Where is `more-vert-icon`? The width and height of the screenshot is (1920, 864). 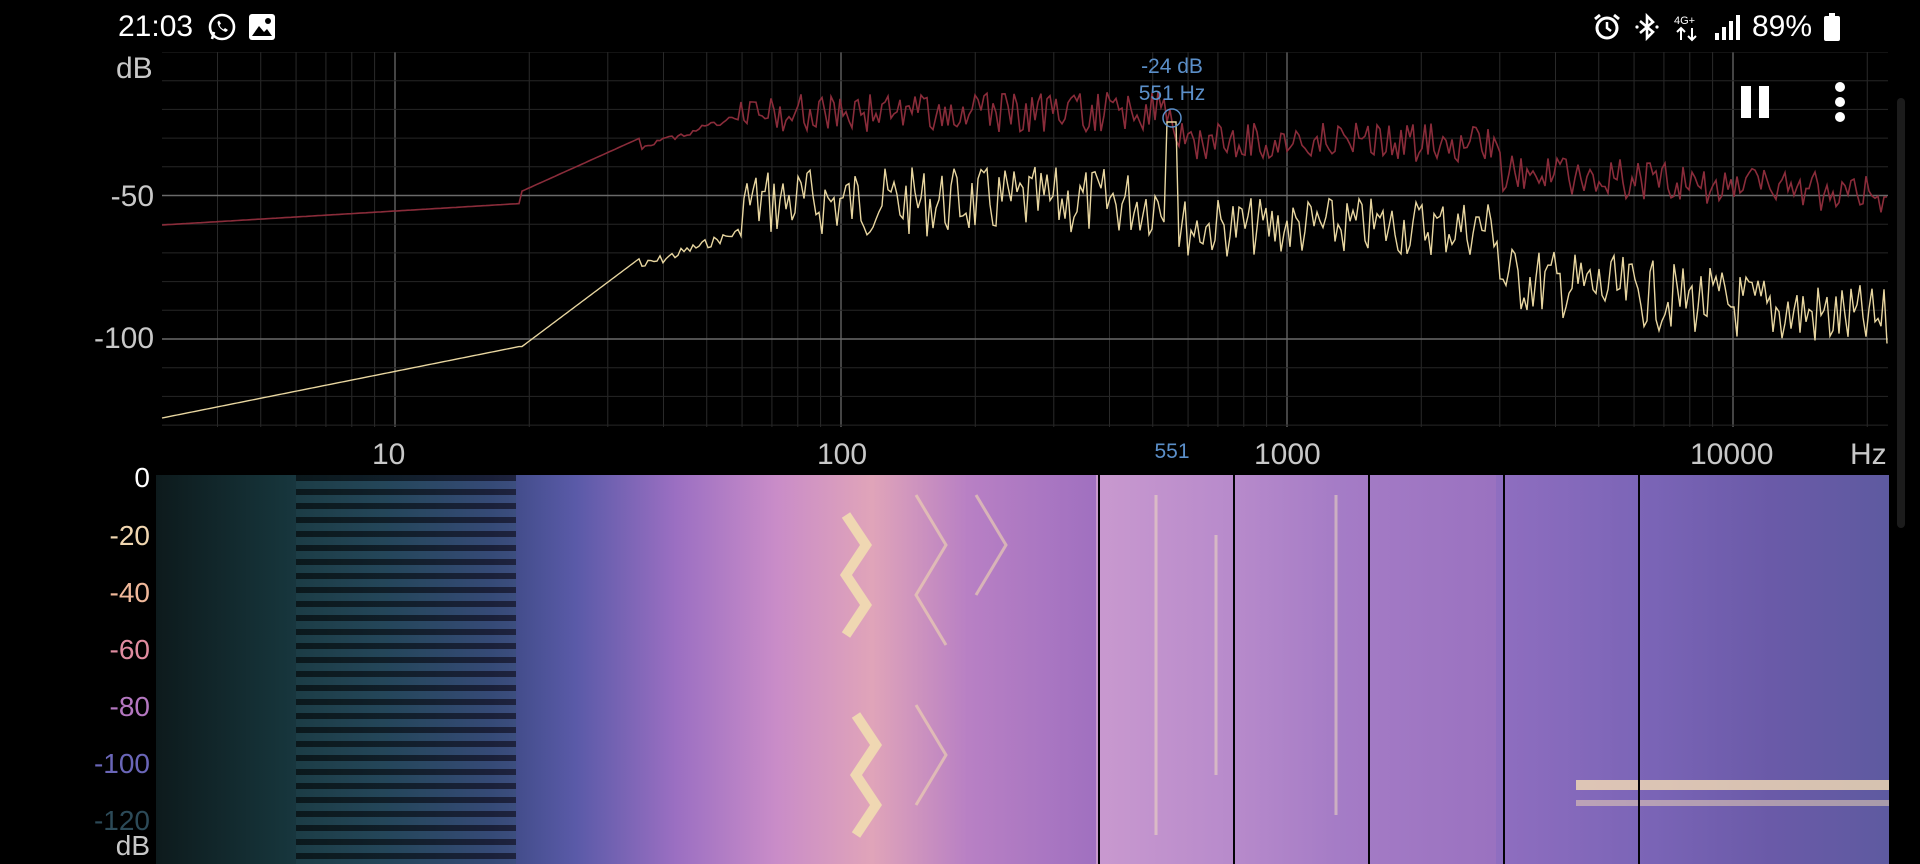
more-vert-icon is located at coordinates (1840, 102).